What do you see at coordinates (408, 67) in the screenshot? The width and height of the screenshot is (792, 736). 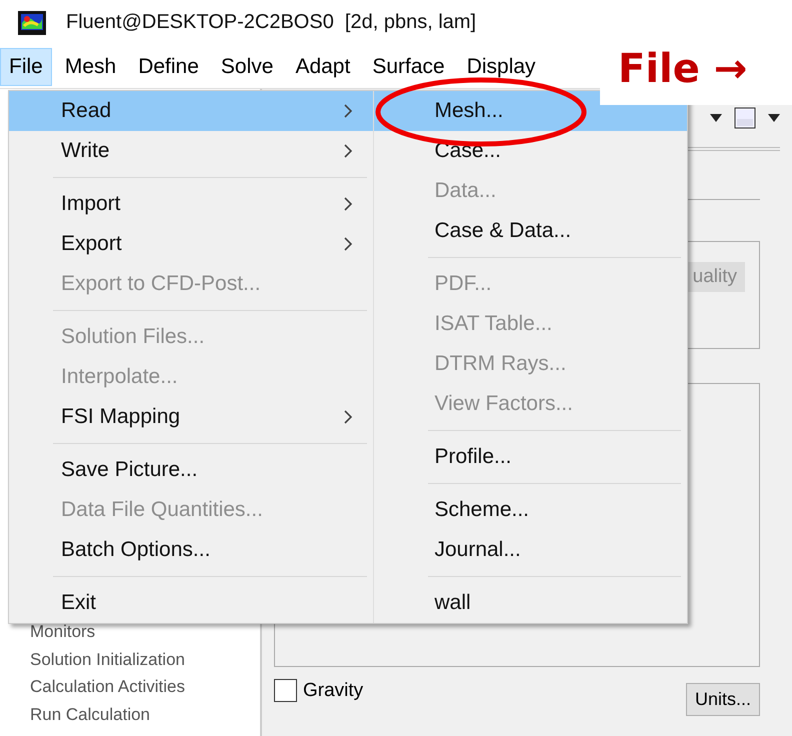 I see `menu-bar-item: Surface` at bounding box center [408, 67].